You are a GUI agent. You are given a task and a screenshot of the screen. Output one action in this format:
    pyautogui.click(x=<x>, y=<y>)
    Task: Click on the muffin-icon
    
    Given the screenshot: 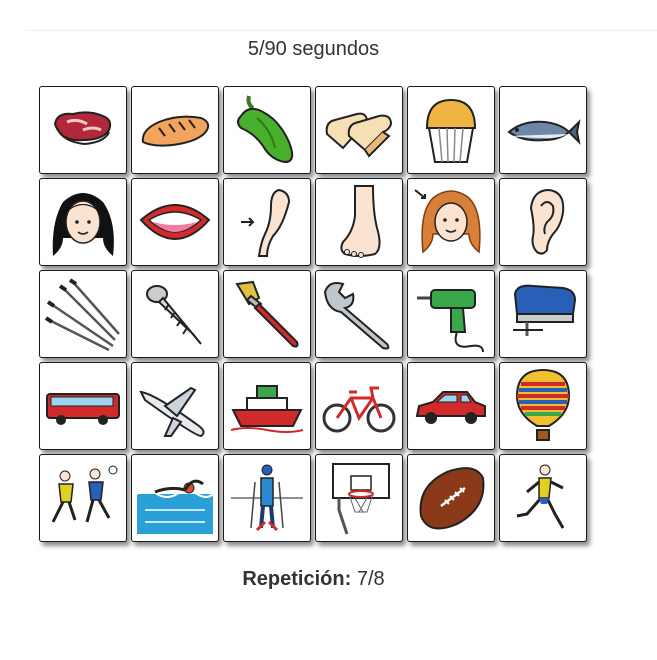 What is the action you would take?
    pyautogui.click(x=451, y=130)
    